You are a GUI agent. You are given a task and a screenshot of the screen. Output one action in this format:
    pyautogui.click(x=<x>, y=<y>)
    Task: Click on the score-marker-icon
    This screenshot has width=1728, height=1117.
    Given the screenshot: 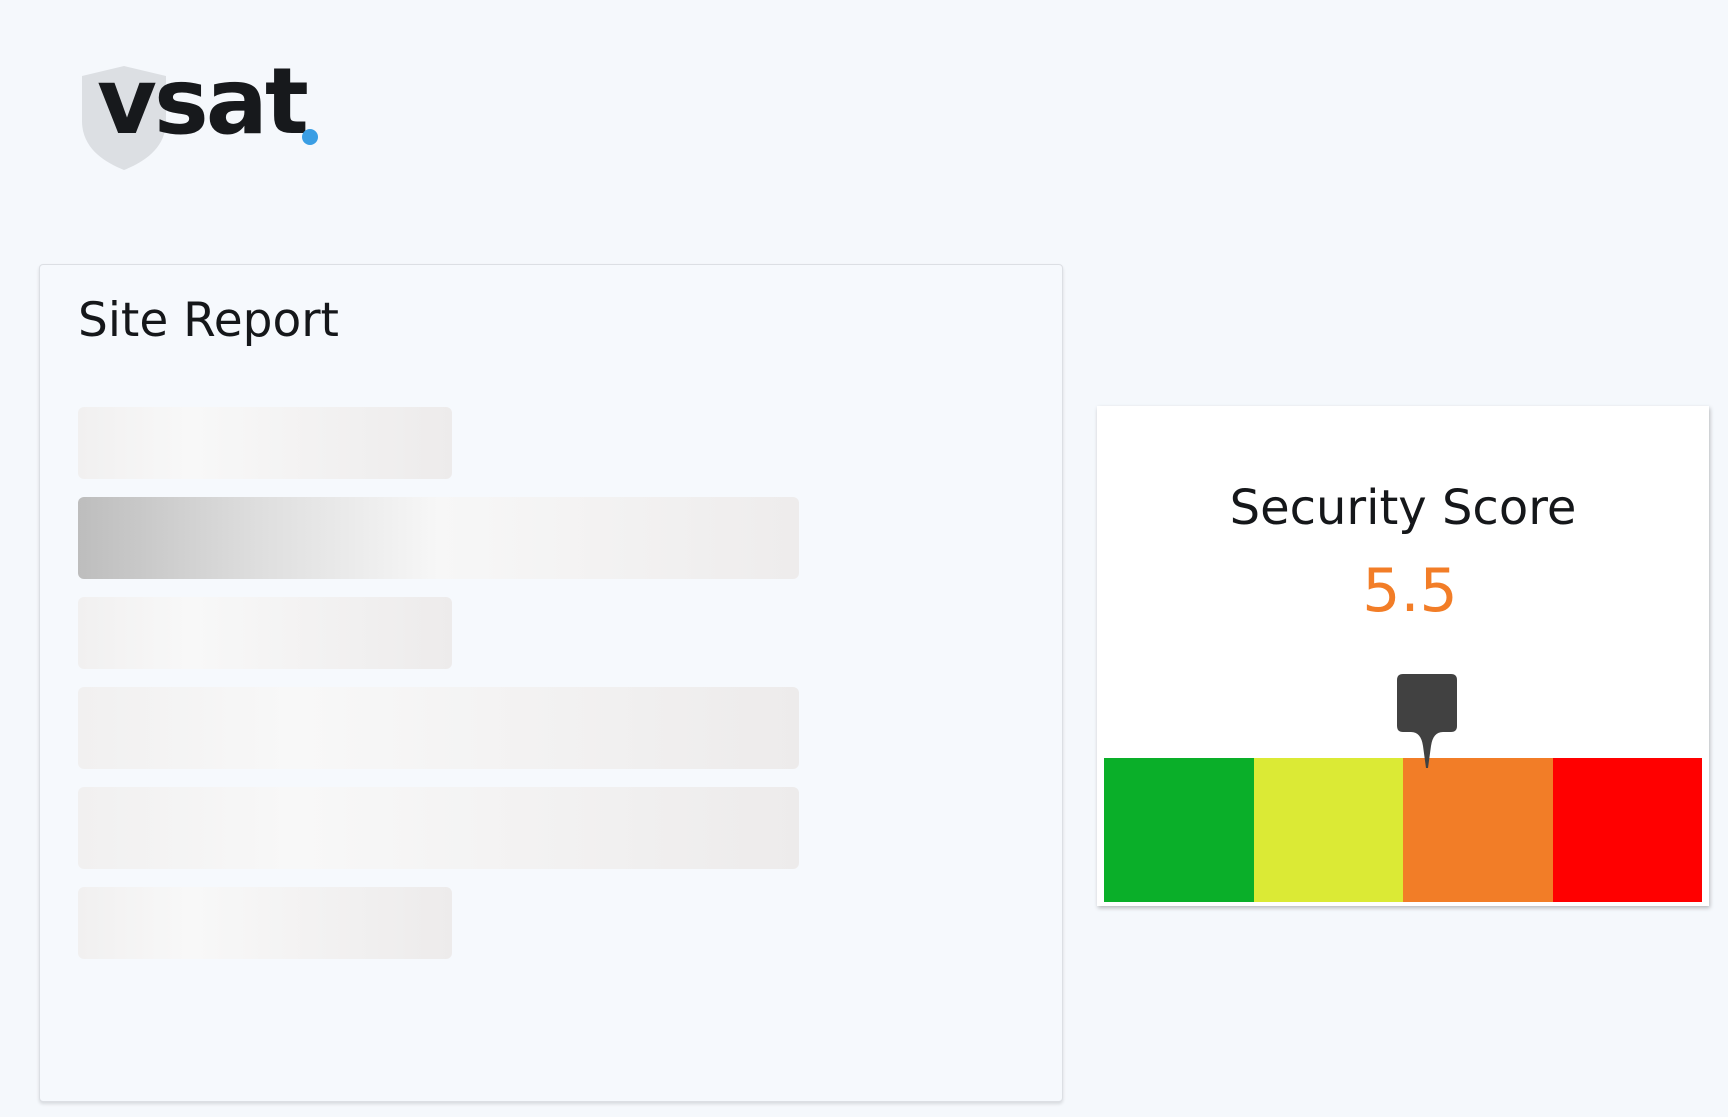 What is the action you would take?
    pyautogui.click(x=1426, y=721)
    